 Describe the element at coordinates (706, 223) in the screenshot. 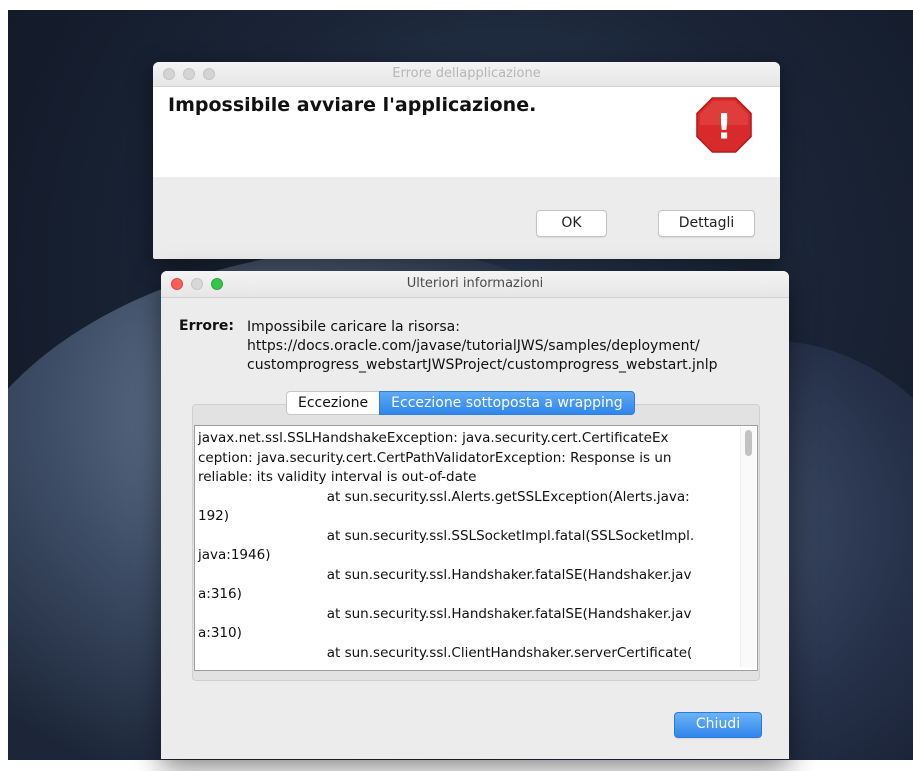

I see `details-button: Dettagli` at that location.